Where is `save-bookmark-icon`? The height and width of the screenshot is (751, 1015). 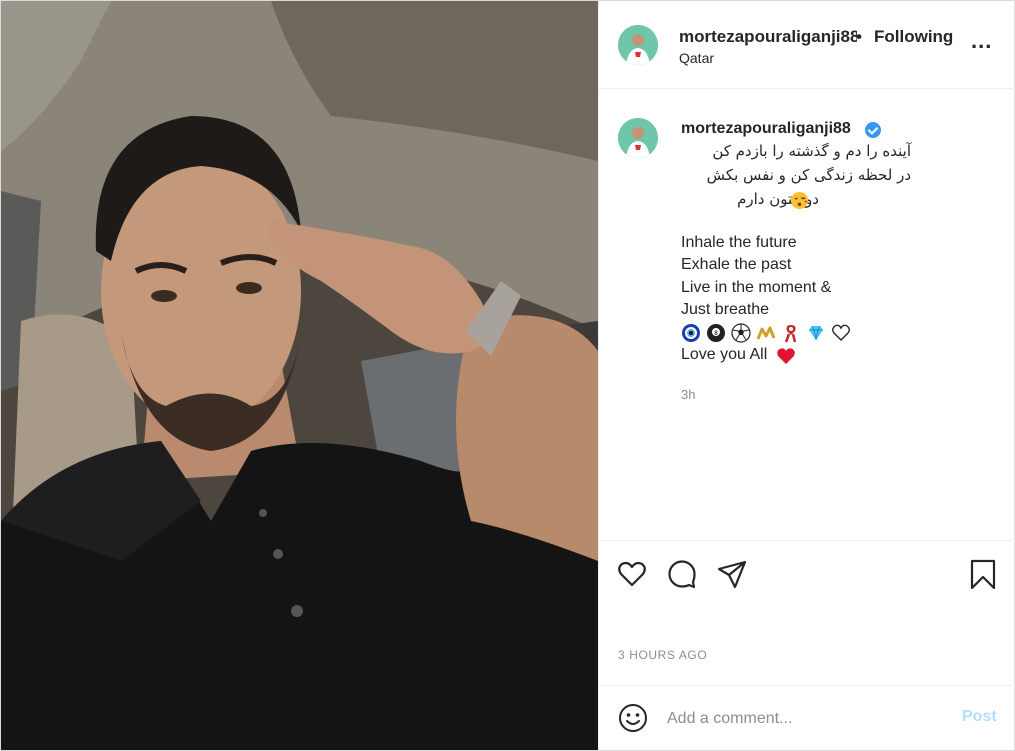 save-bookmark-icon is located at coordinates (983, 574).